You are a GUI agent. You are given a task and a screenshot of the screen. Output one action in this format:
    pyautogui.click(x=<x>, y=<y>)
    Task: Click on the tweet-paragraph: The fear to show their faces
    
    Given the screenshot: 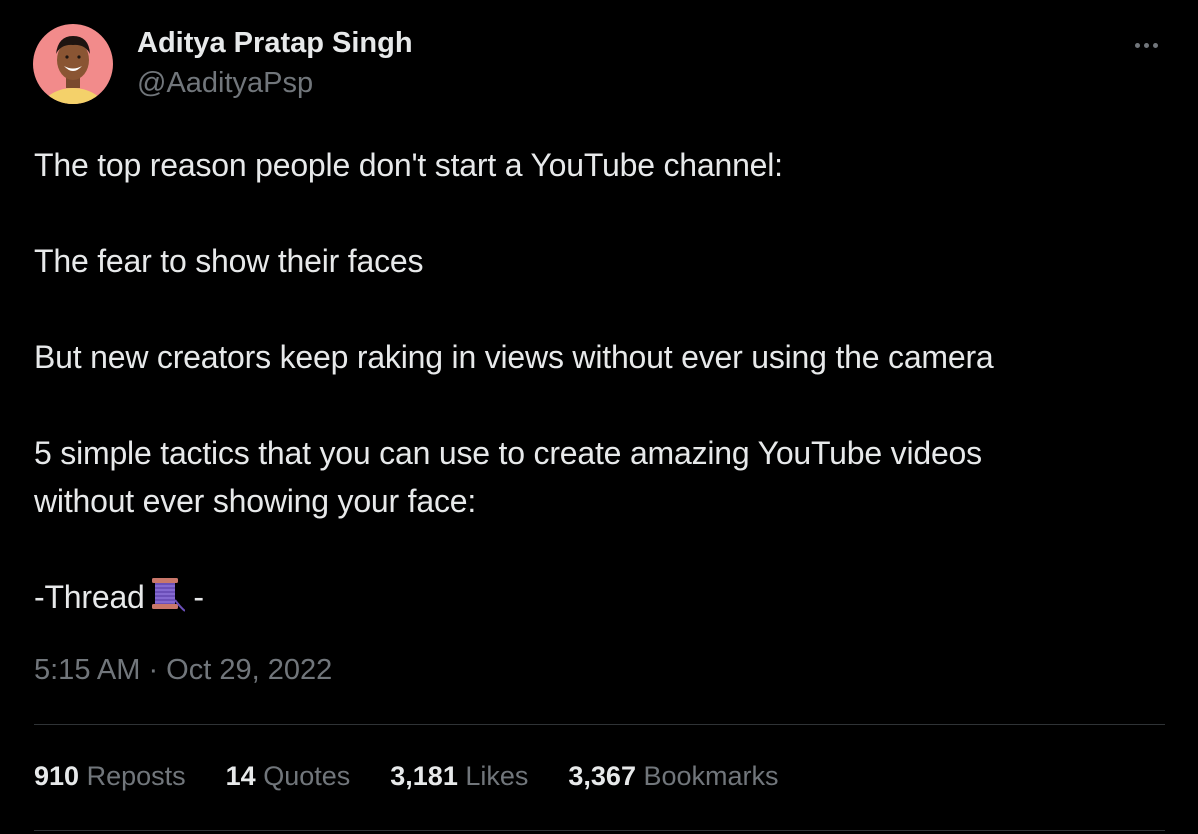 What is the action you would take?
    pyautogui.click(x=229, y=261)
    